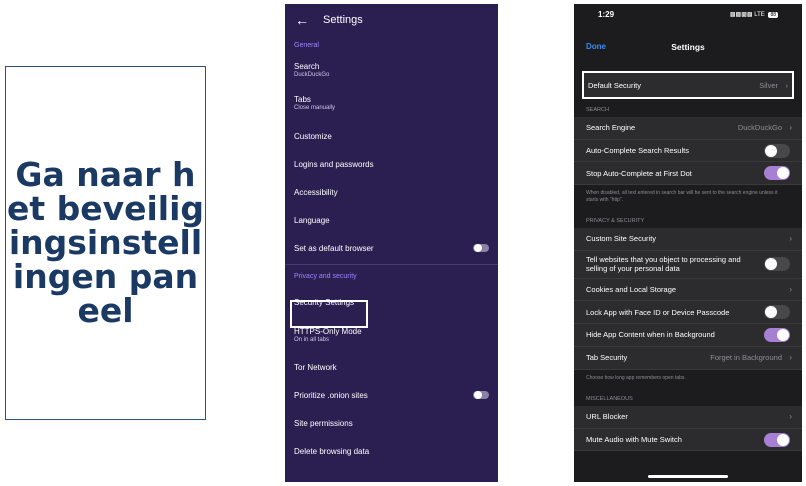 Image resolution: width=806 pixels, height=486 pixels. Describe the element at coordinates (323, 423) in the screenshot. I see `setting-label: Site permissions` at that location.